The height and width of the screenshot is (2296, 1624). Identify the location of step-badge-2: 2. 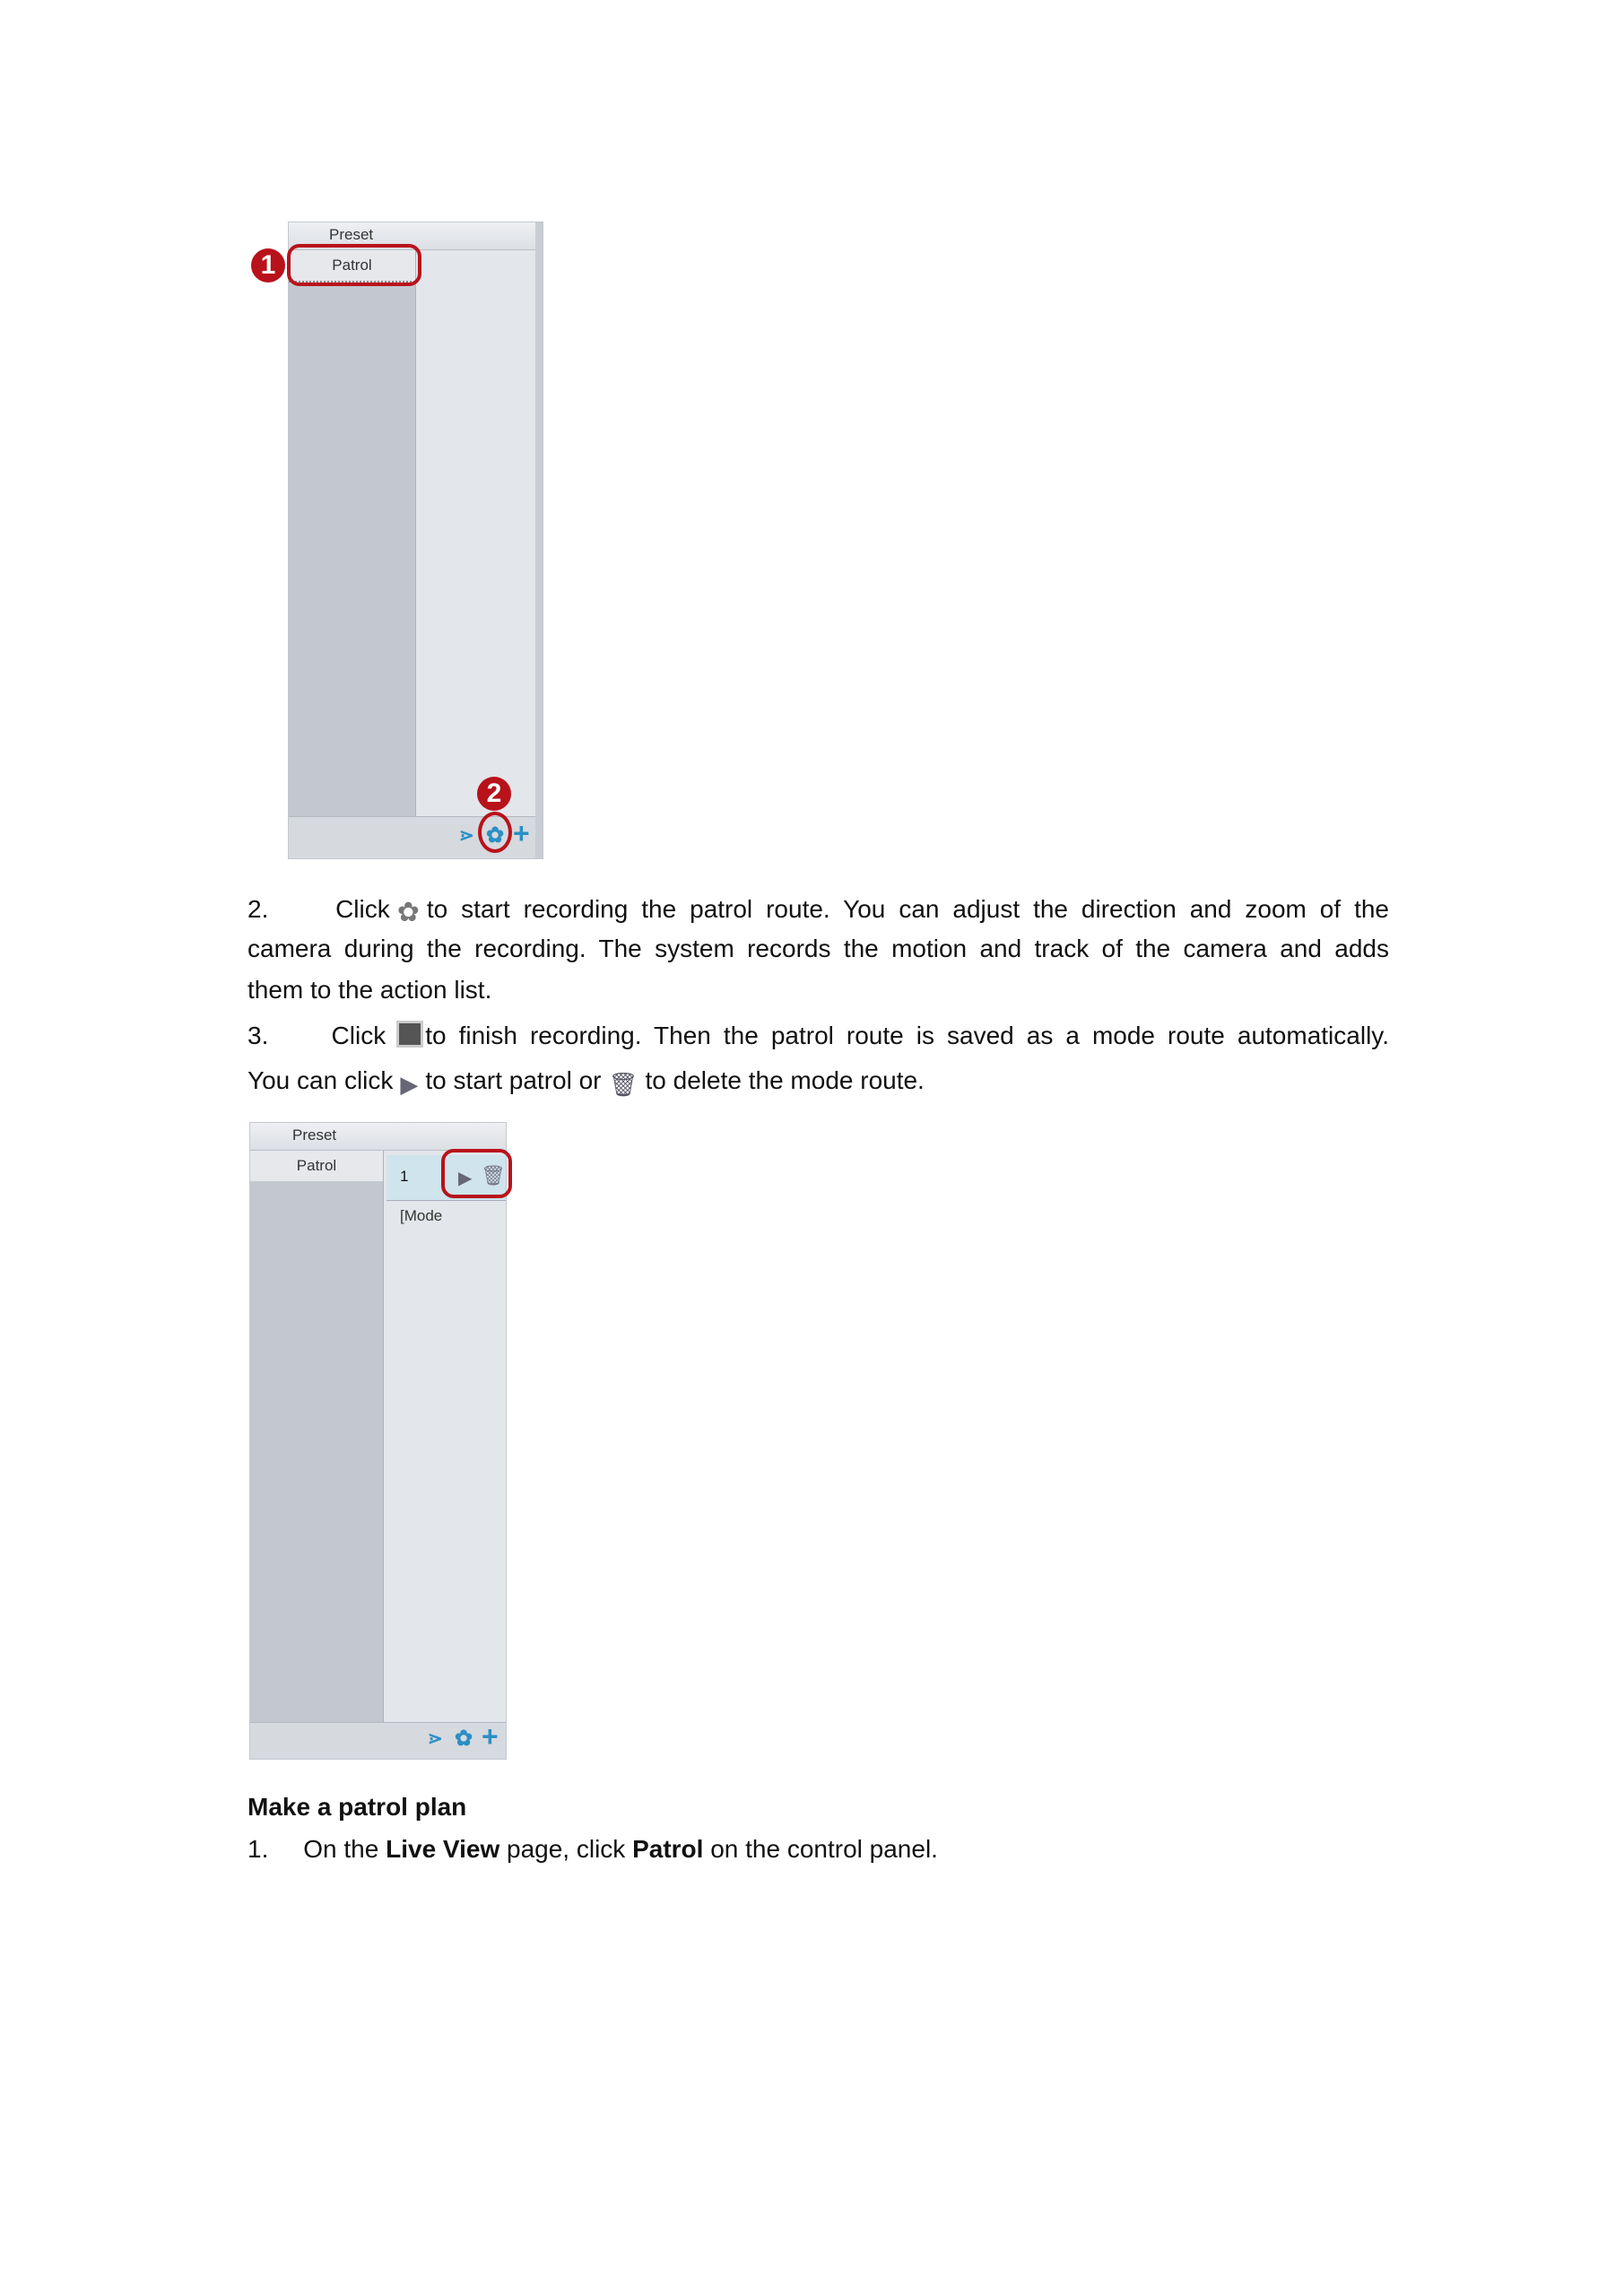
(494, 794).